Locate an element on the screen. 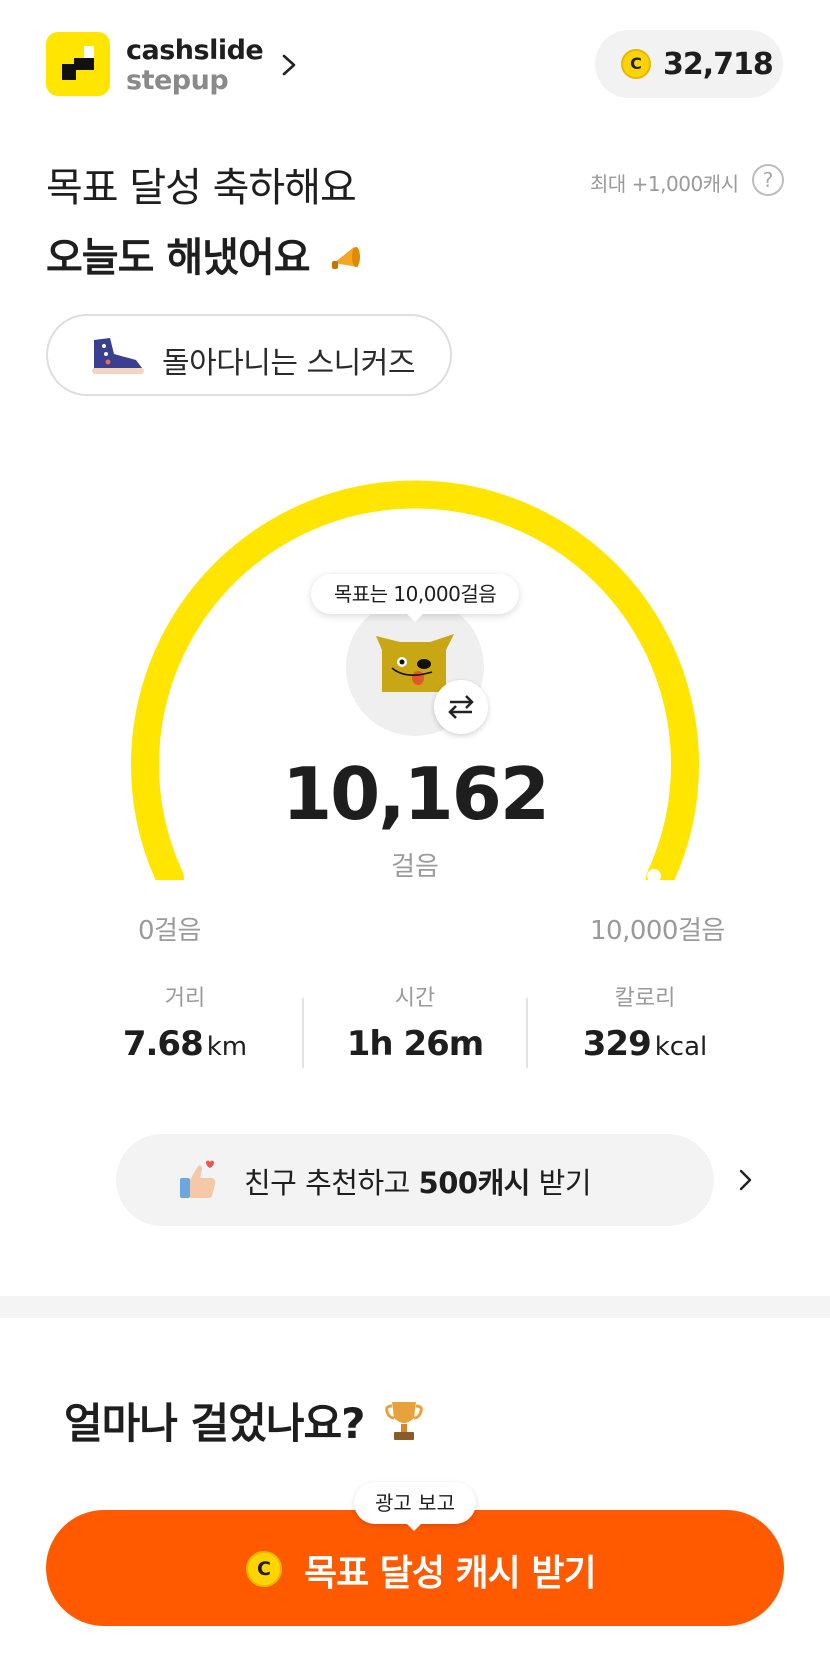 This screenshot has width=830, height=1672. logo-title: cashslide is located at coordinates (195, 50).